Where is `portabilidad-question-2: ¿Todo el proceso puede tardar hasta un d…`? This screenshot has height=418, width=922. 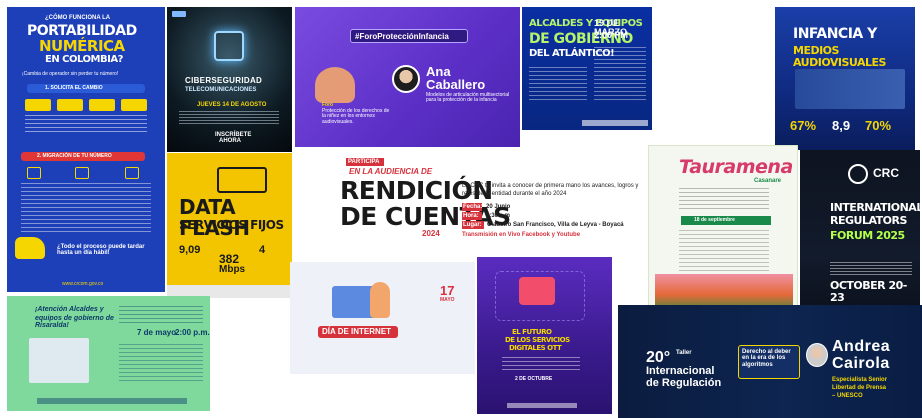 portabilidad-question-2: ¿Todo el proceso puede tardar hasta un d… is located at coordinates (101, 250).